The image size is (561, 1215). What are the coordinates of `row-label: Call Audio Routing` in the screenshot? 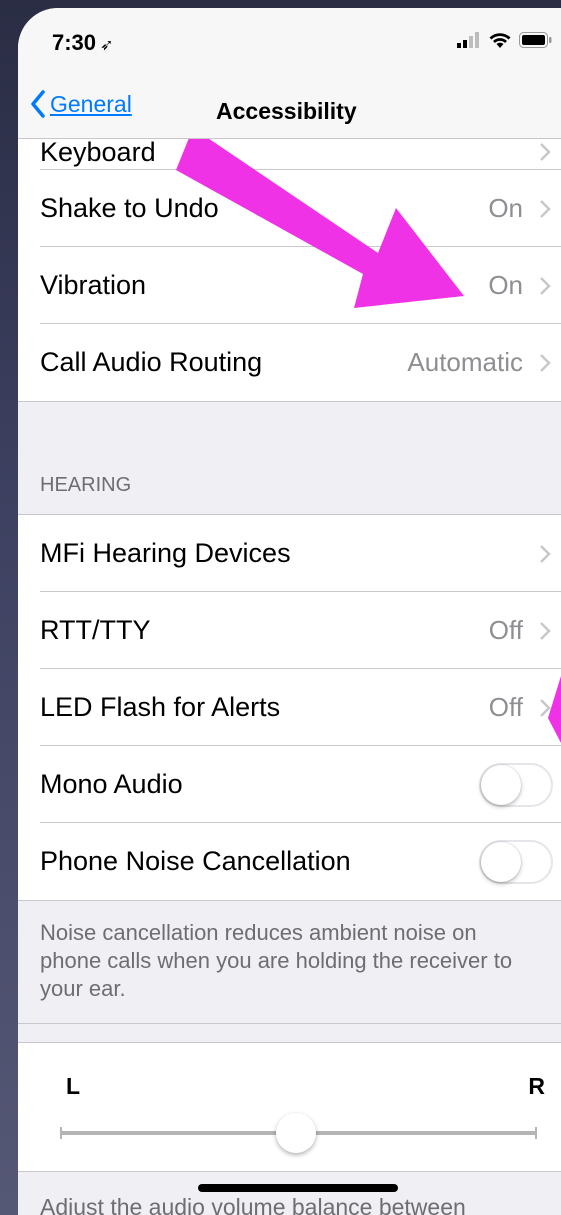 It's located at (151, 362).